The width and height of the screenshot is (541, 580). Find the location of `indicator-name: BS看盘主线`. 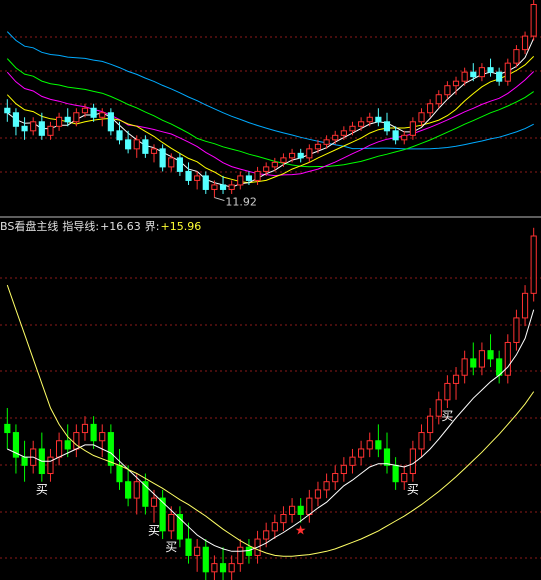

indicator-name: BS看盘主线 is located at coordinates (29, 226).